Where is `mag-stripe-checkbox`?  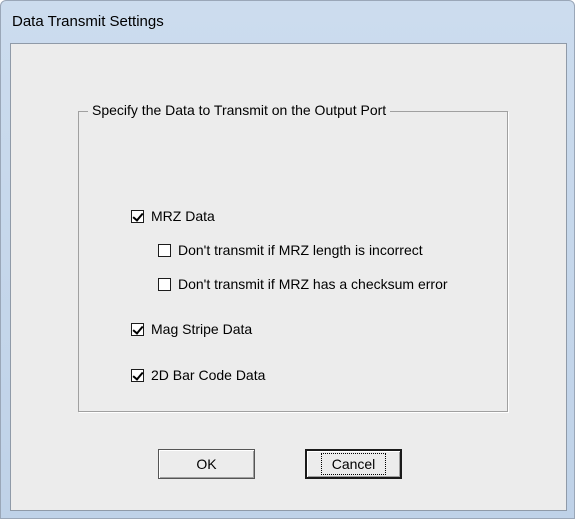 mag-stripe-checkbox is located at coordinates (137, 329).